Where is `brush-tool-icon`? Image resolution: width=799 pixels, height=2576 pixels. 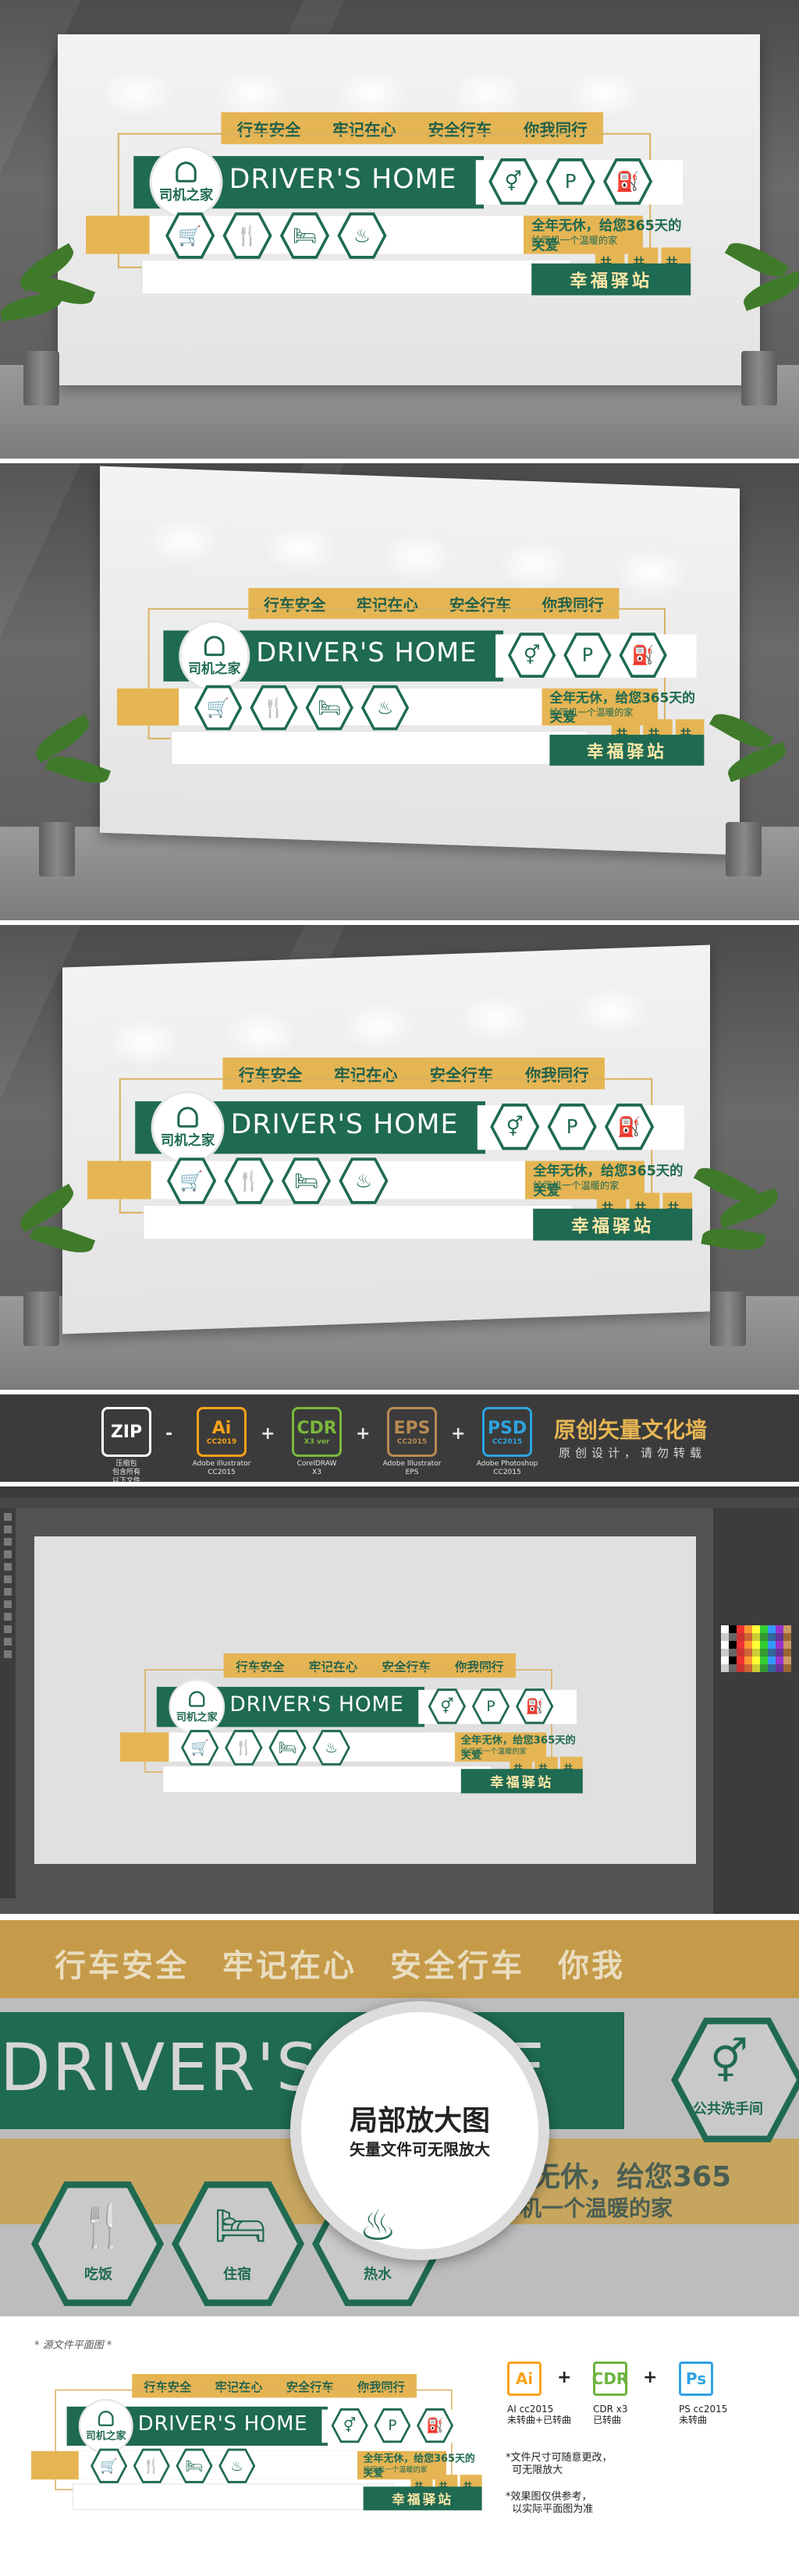 brush-tool-icon is located at coordinates (8, 1579).